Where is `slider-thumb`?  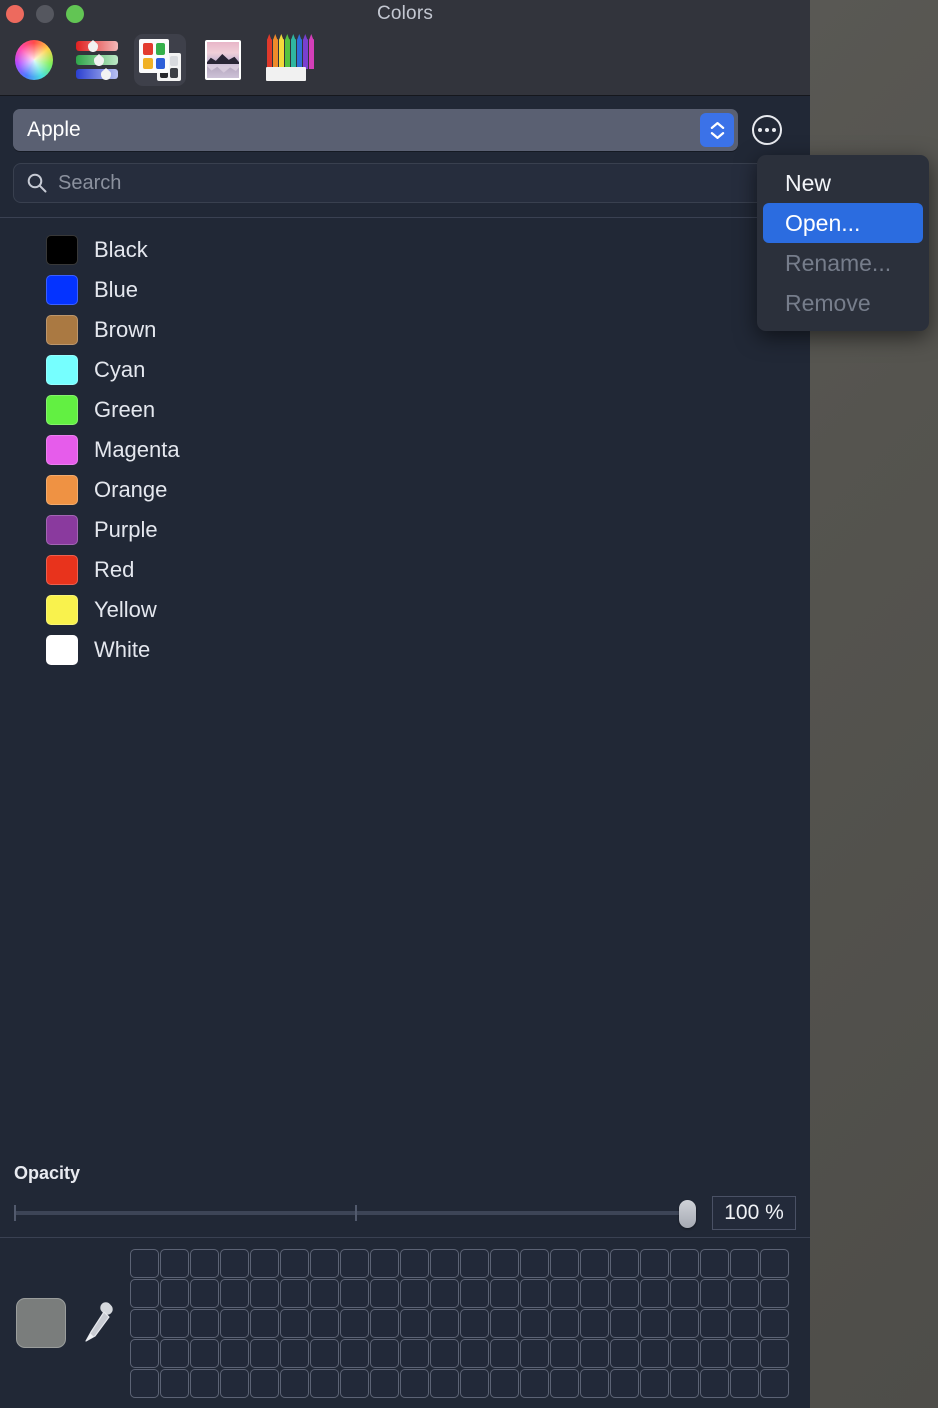
slider-thumb is located at coordinates (687, 1214).